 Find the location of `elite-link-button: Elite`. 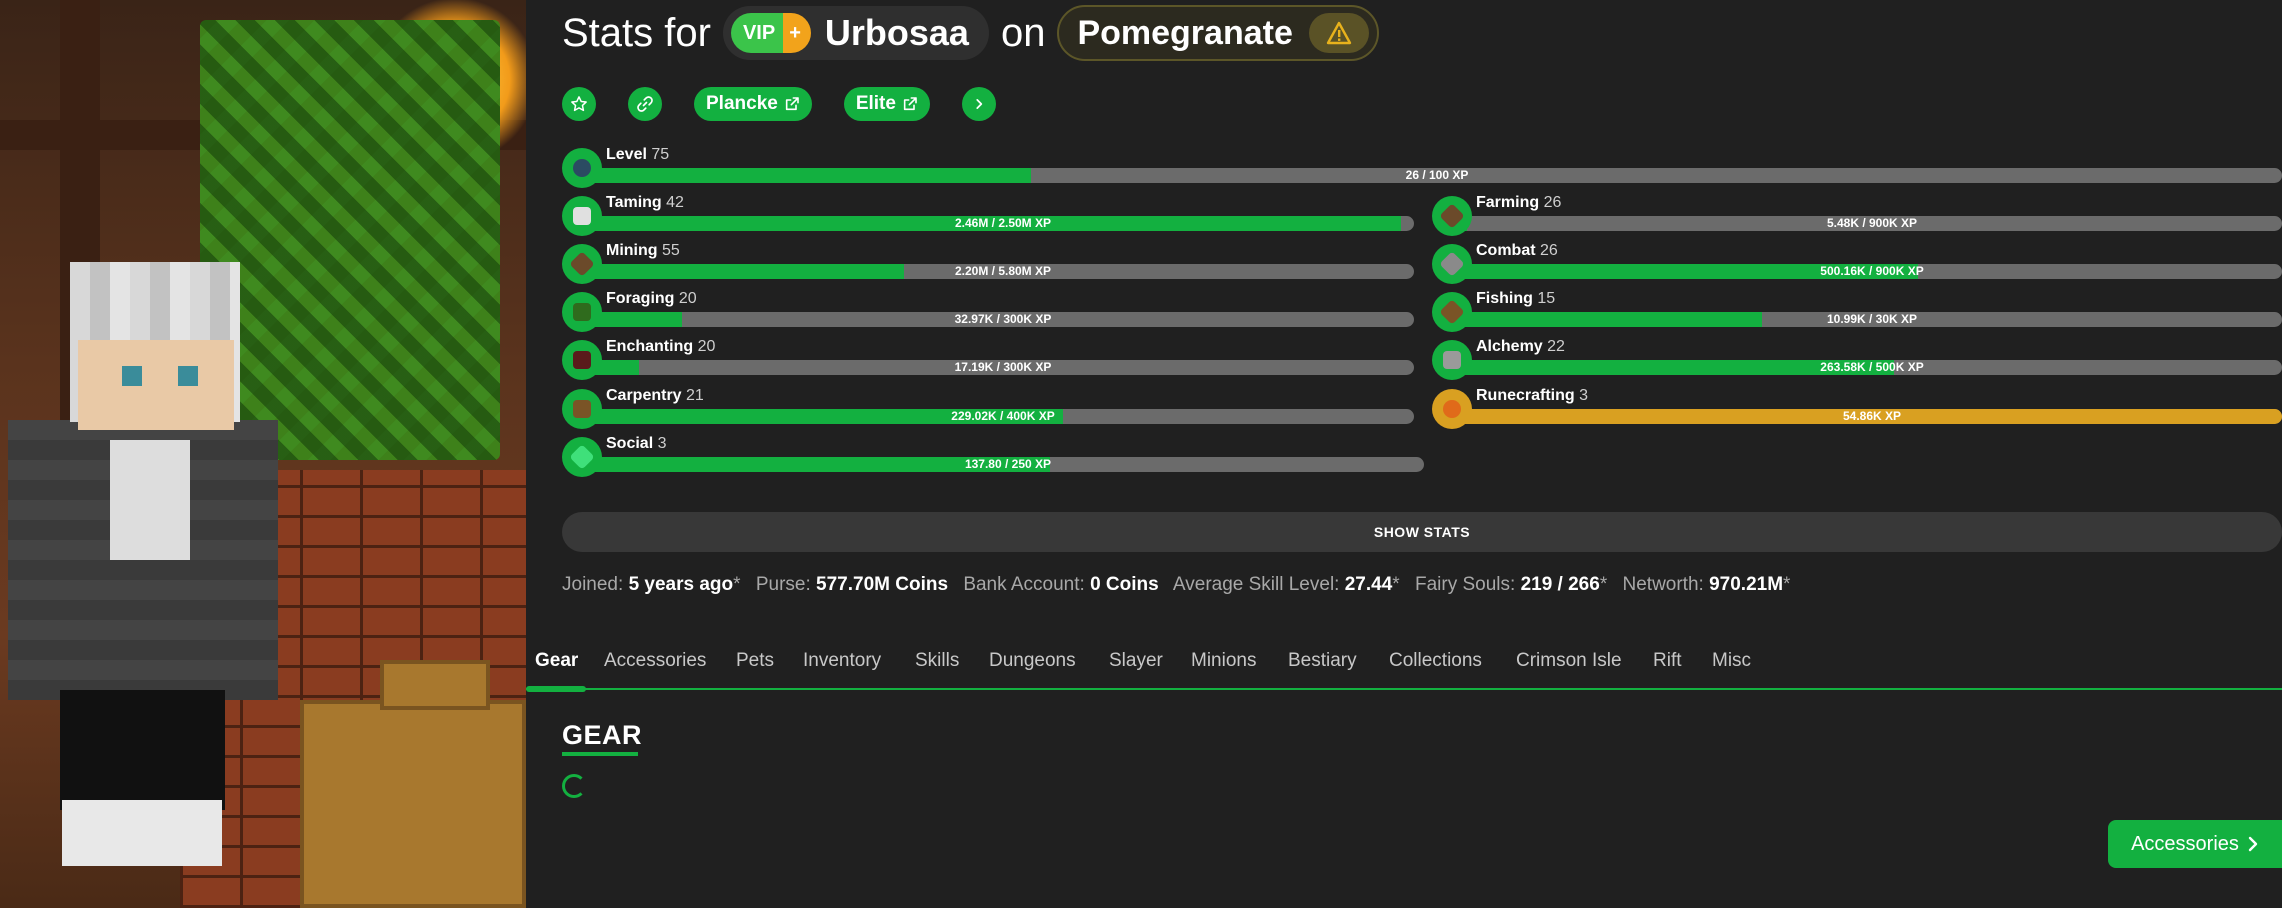

elite-link-button: Elite is located at coordinates (886, 104).